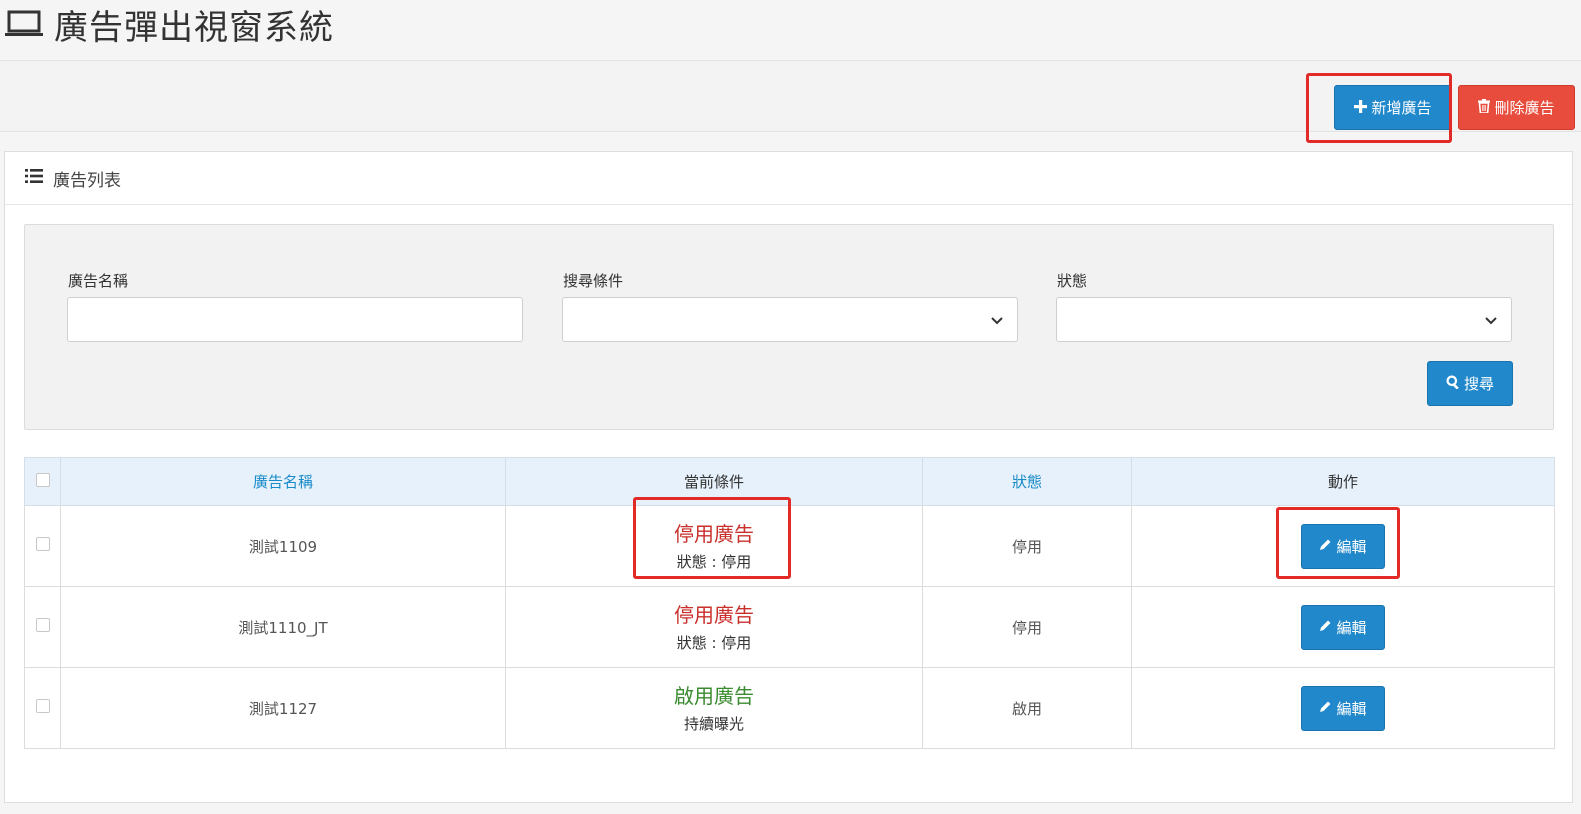 The width and height of the screenshot is (1581, 814). Describe the element at coordinates (1284, 319) in the screenshot. I see `status-filter-select` at that location.